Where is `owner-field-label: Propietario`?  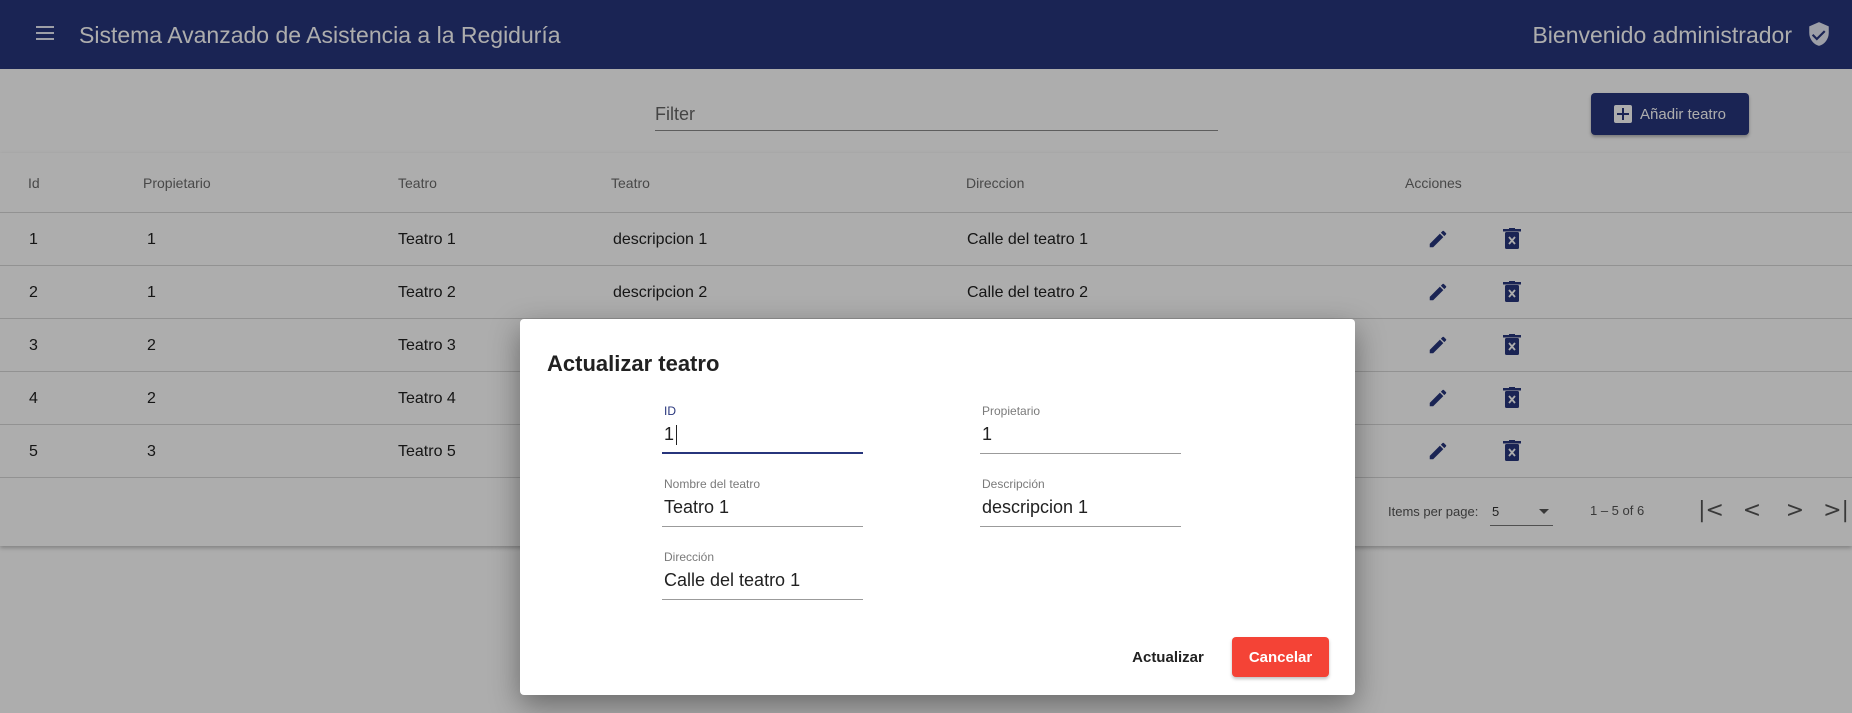 owner-field-label: Propietario is located at coordinates (1011, 411).